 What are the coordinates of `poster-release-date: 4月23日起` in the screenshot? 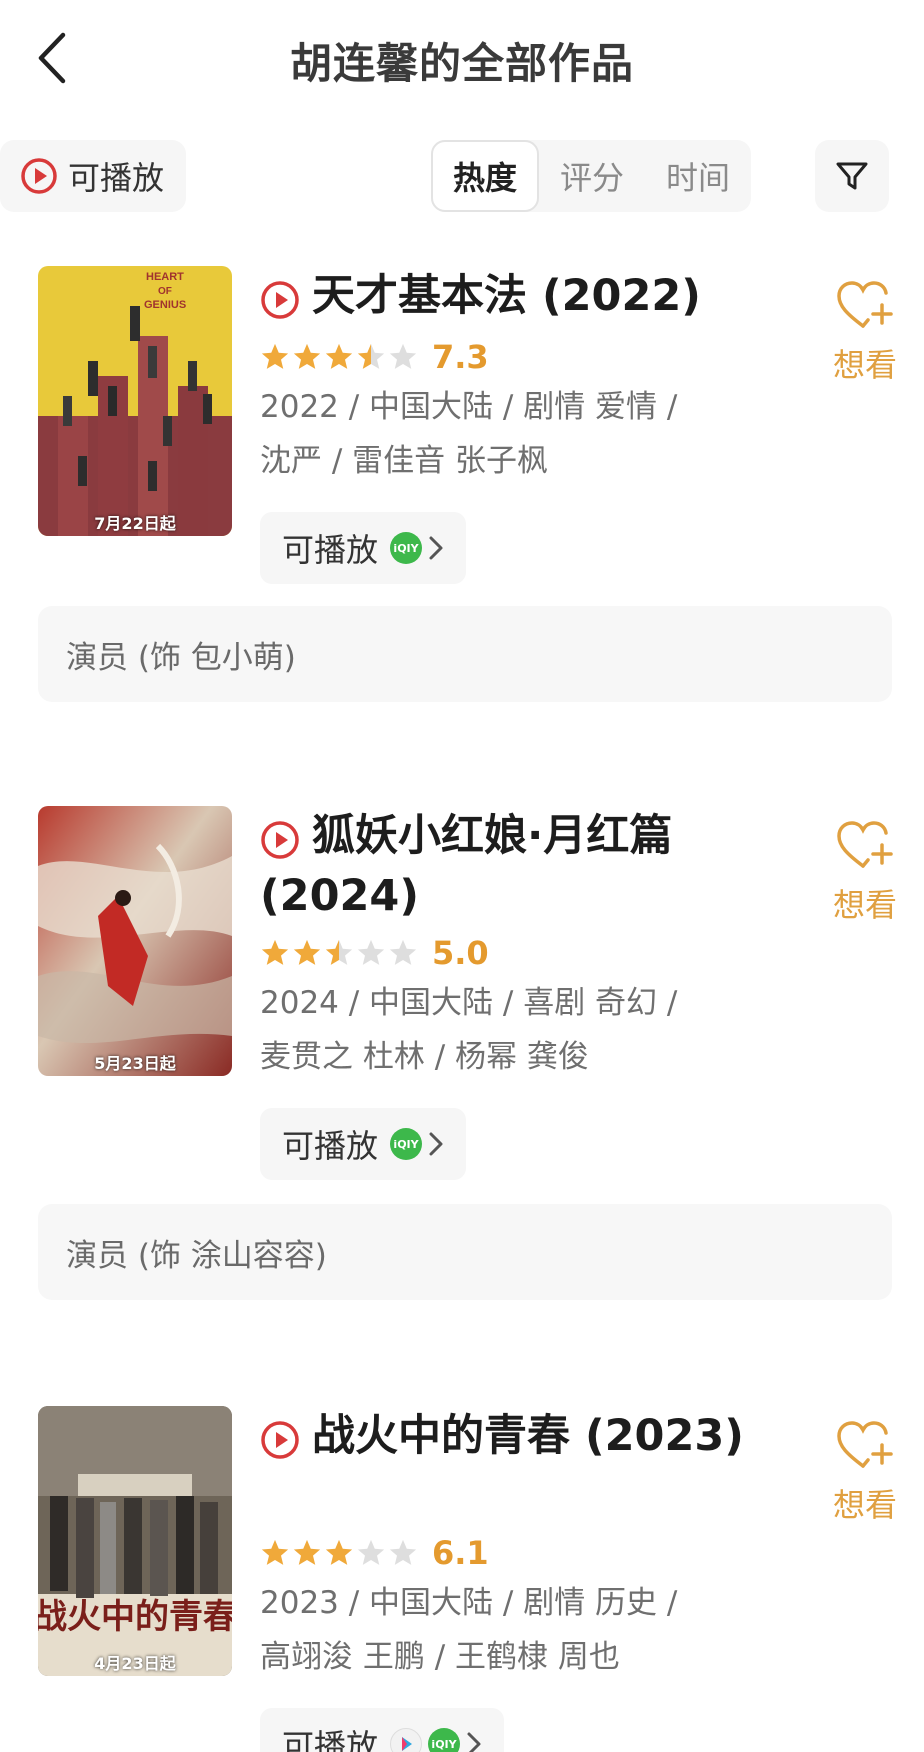 It's located at (135, 1663).